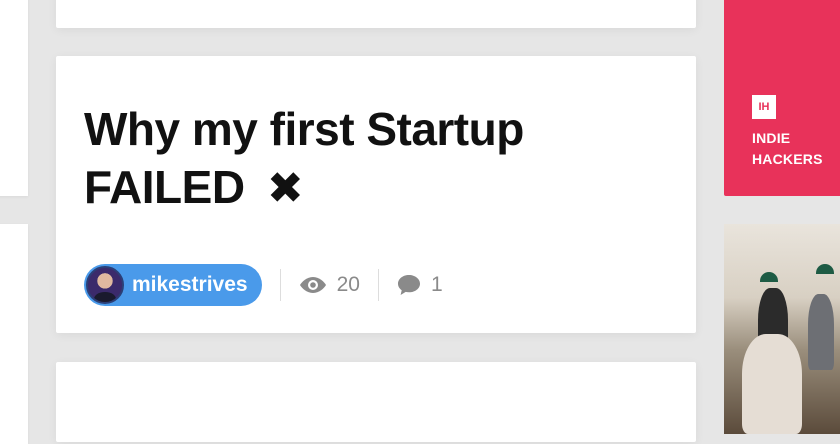 Image resolution: width=840 pixels, height=444 pixels. What do you see at coordinates (348, 284) in the screenshot?
I see `views-count: 20` at bounding box center [348, 284].